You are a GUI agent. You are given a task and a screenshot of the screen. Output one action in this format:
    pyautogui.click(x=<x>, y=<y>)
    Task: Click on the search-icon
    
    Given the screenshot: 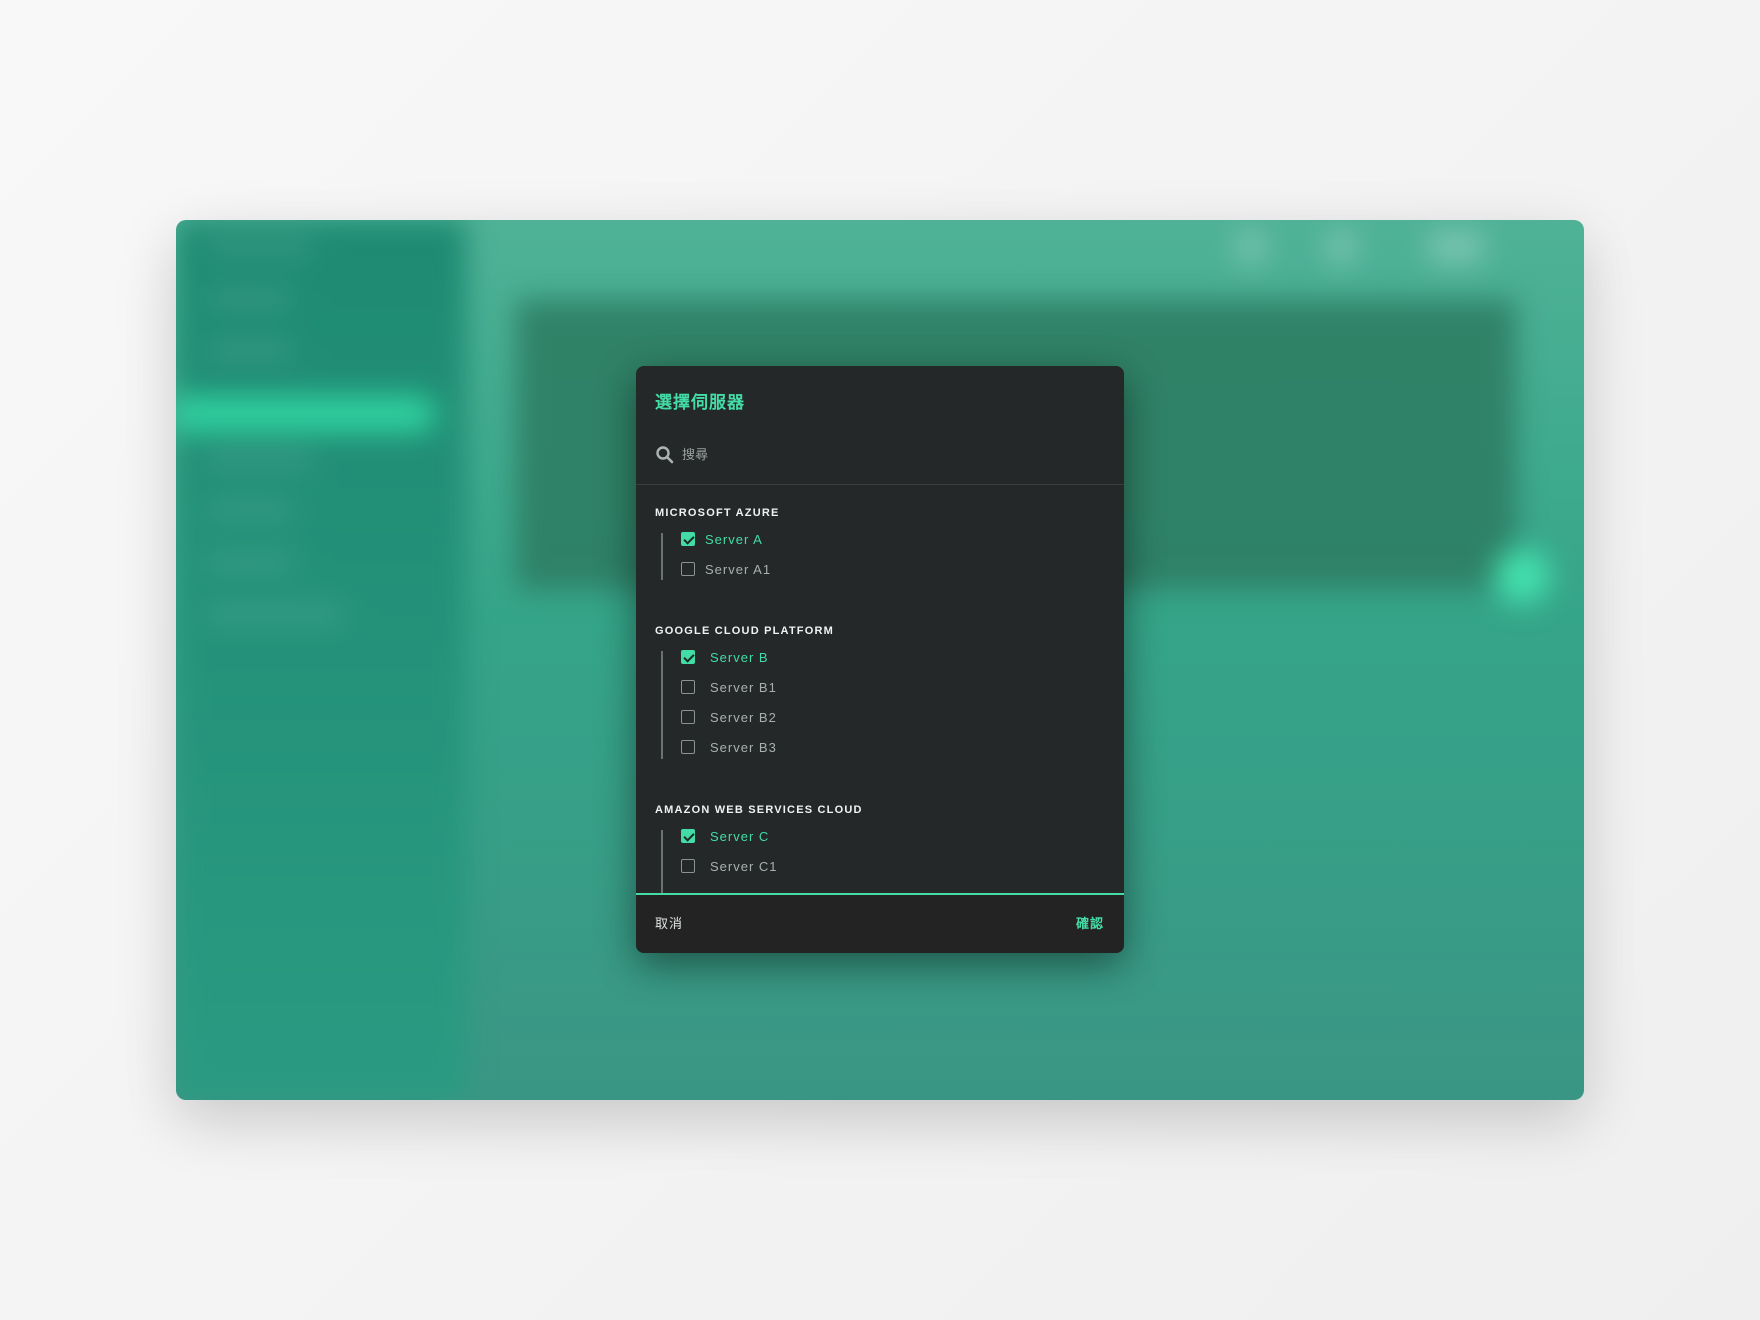 What is the action you would take?
    pyautogui.click(x=665, y=455)
    